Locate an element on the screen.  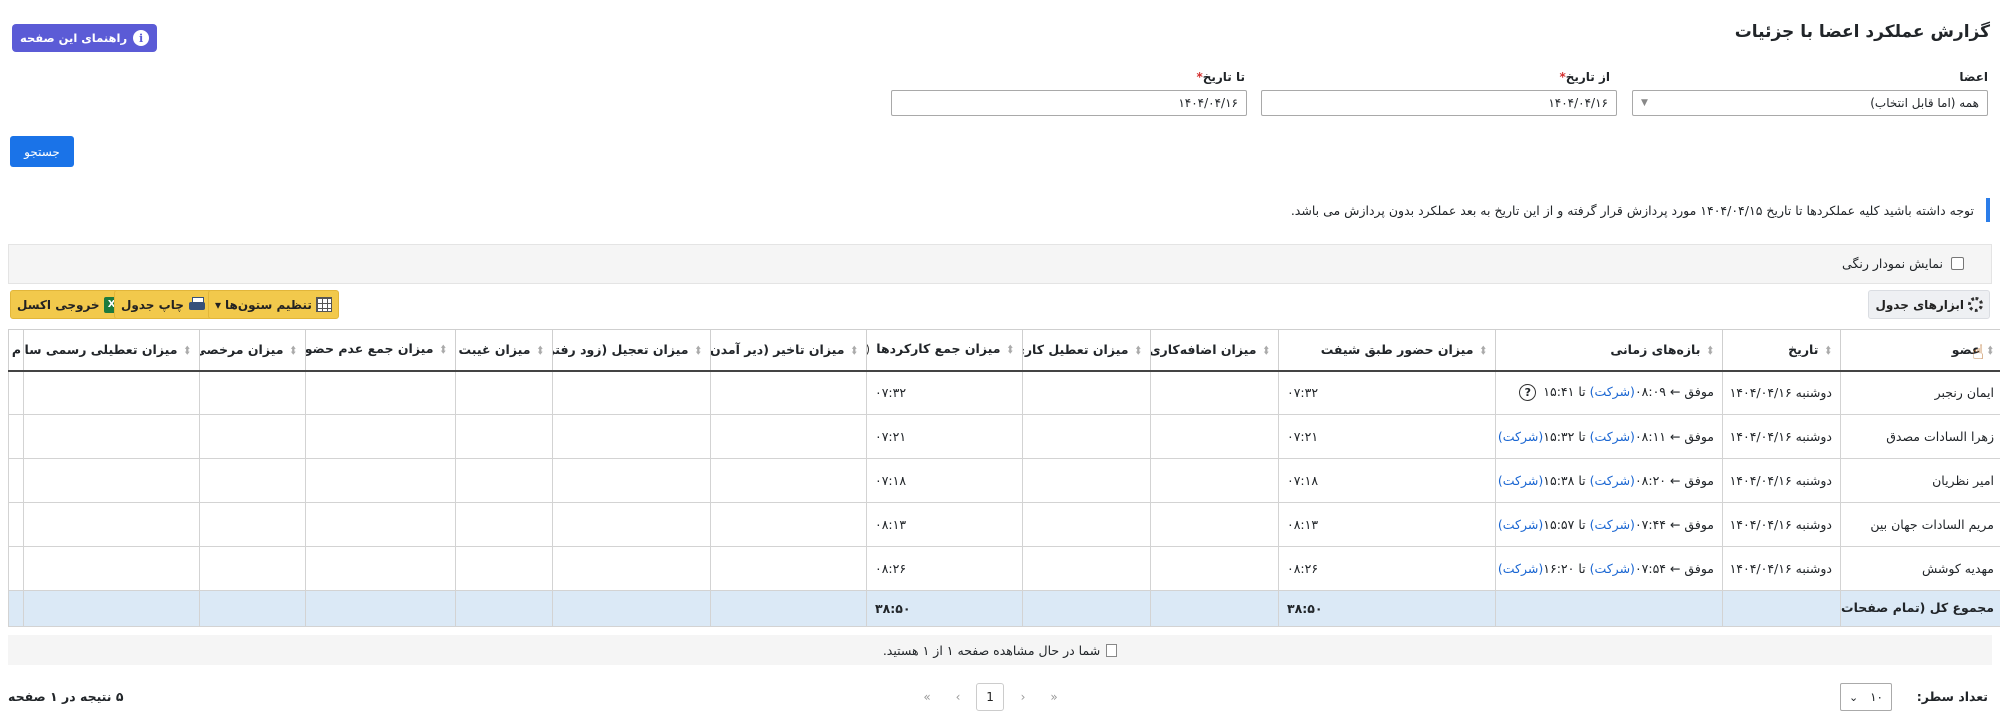
time-range-cell: موفق ← ۰۷:۴۴(شرکت) تا ۱۵:۵۷(شرکت) is located at coordinates (1609, 524).